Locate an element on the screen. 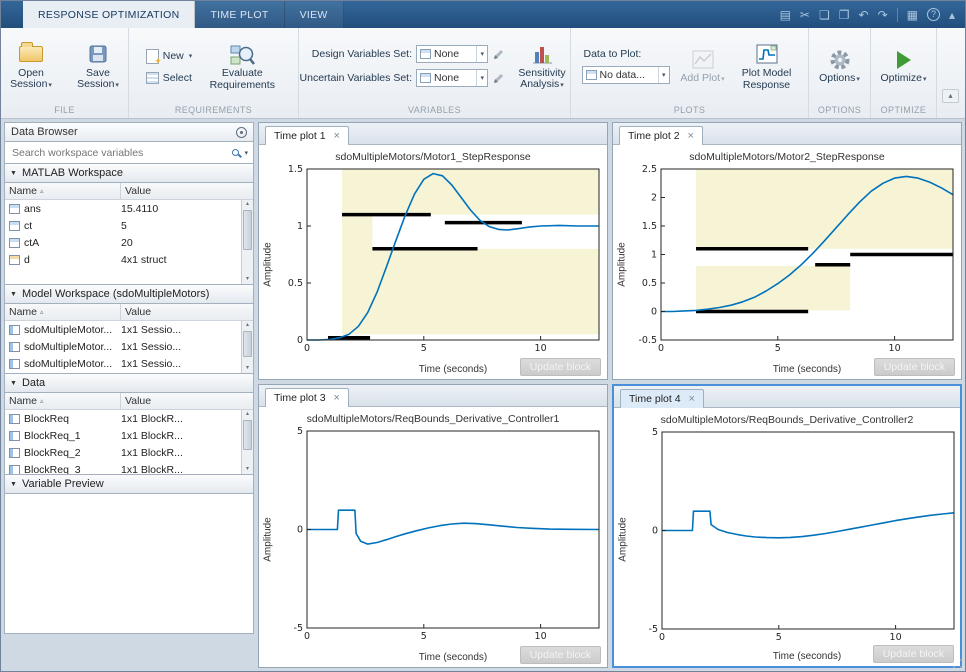 The height and width of the screenshot is (672, 966). evaluate-requirements-button: Evaluate Requirements is located at coordinates (242, 66).